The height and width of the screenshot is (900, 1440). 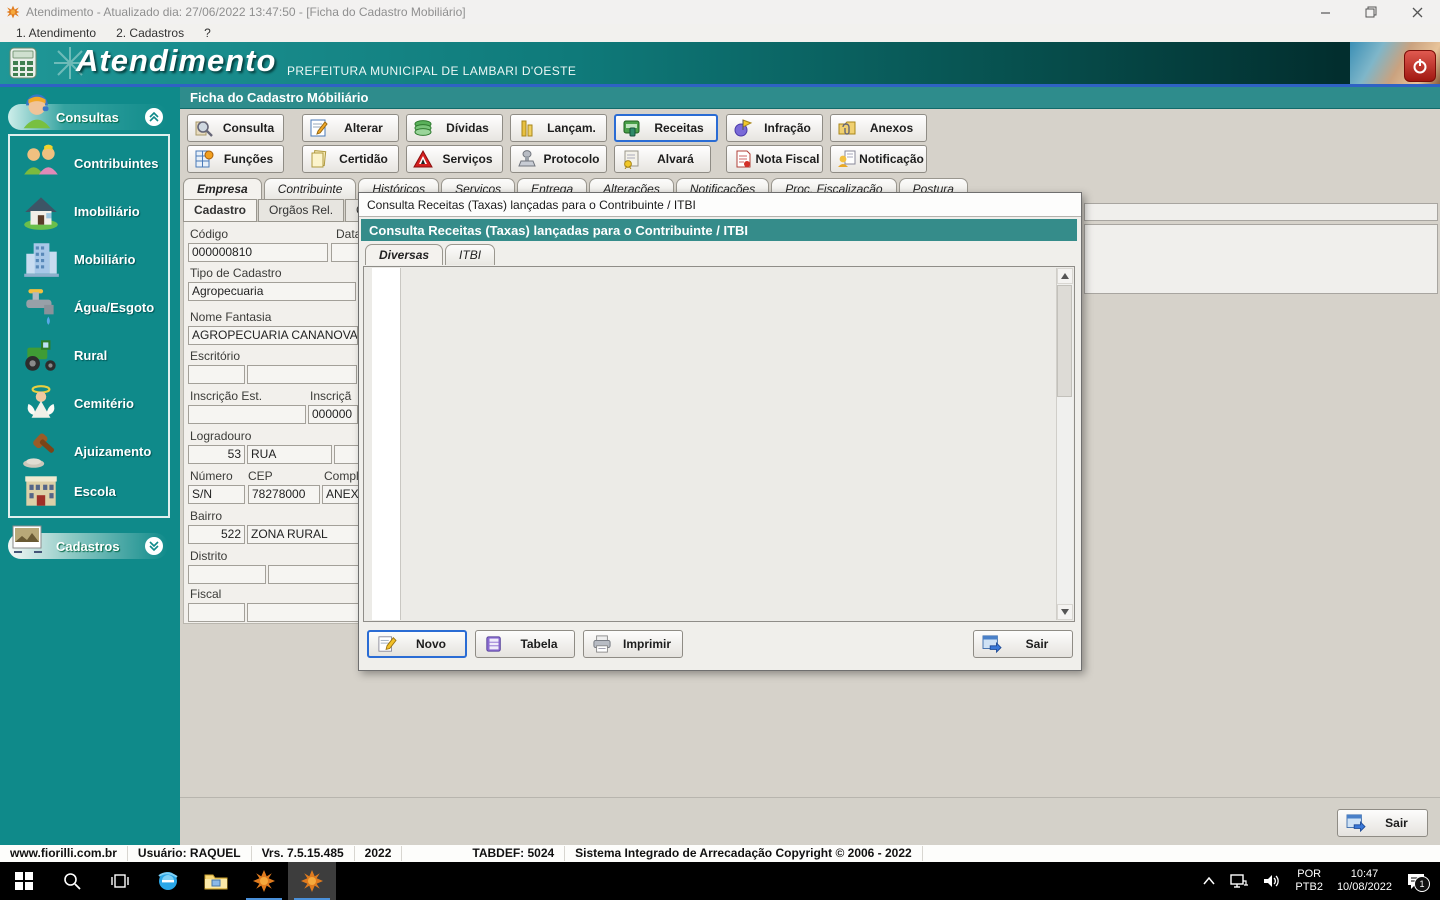 I want to click on minimize-button, so click(x=1325, y=12).